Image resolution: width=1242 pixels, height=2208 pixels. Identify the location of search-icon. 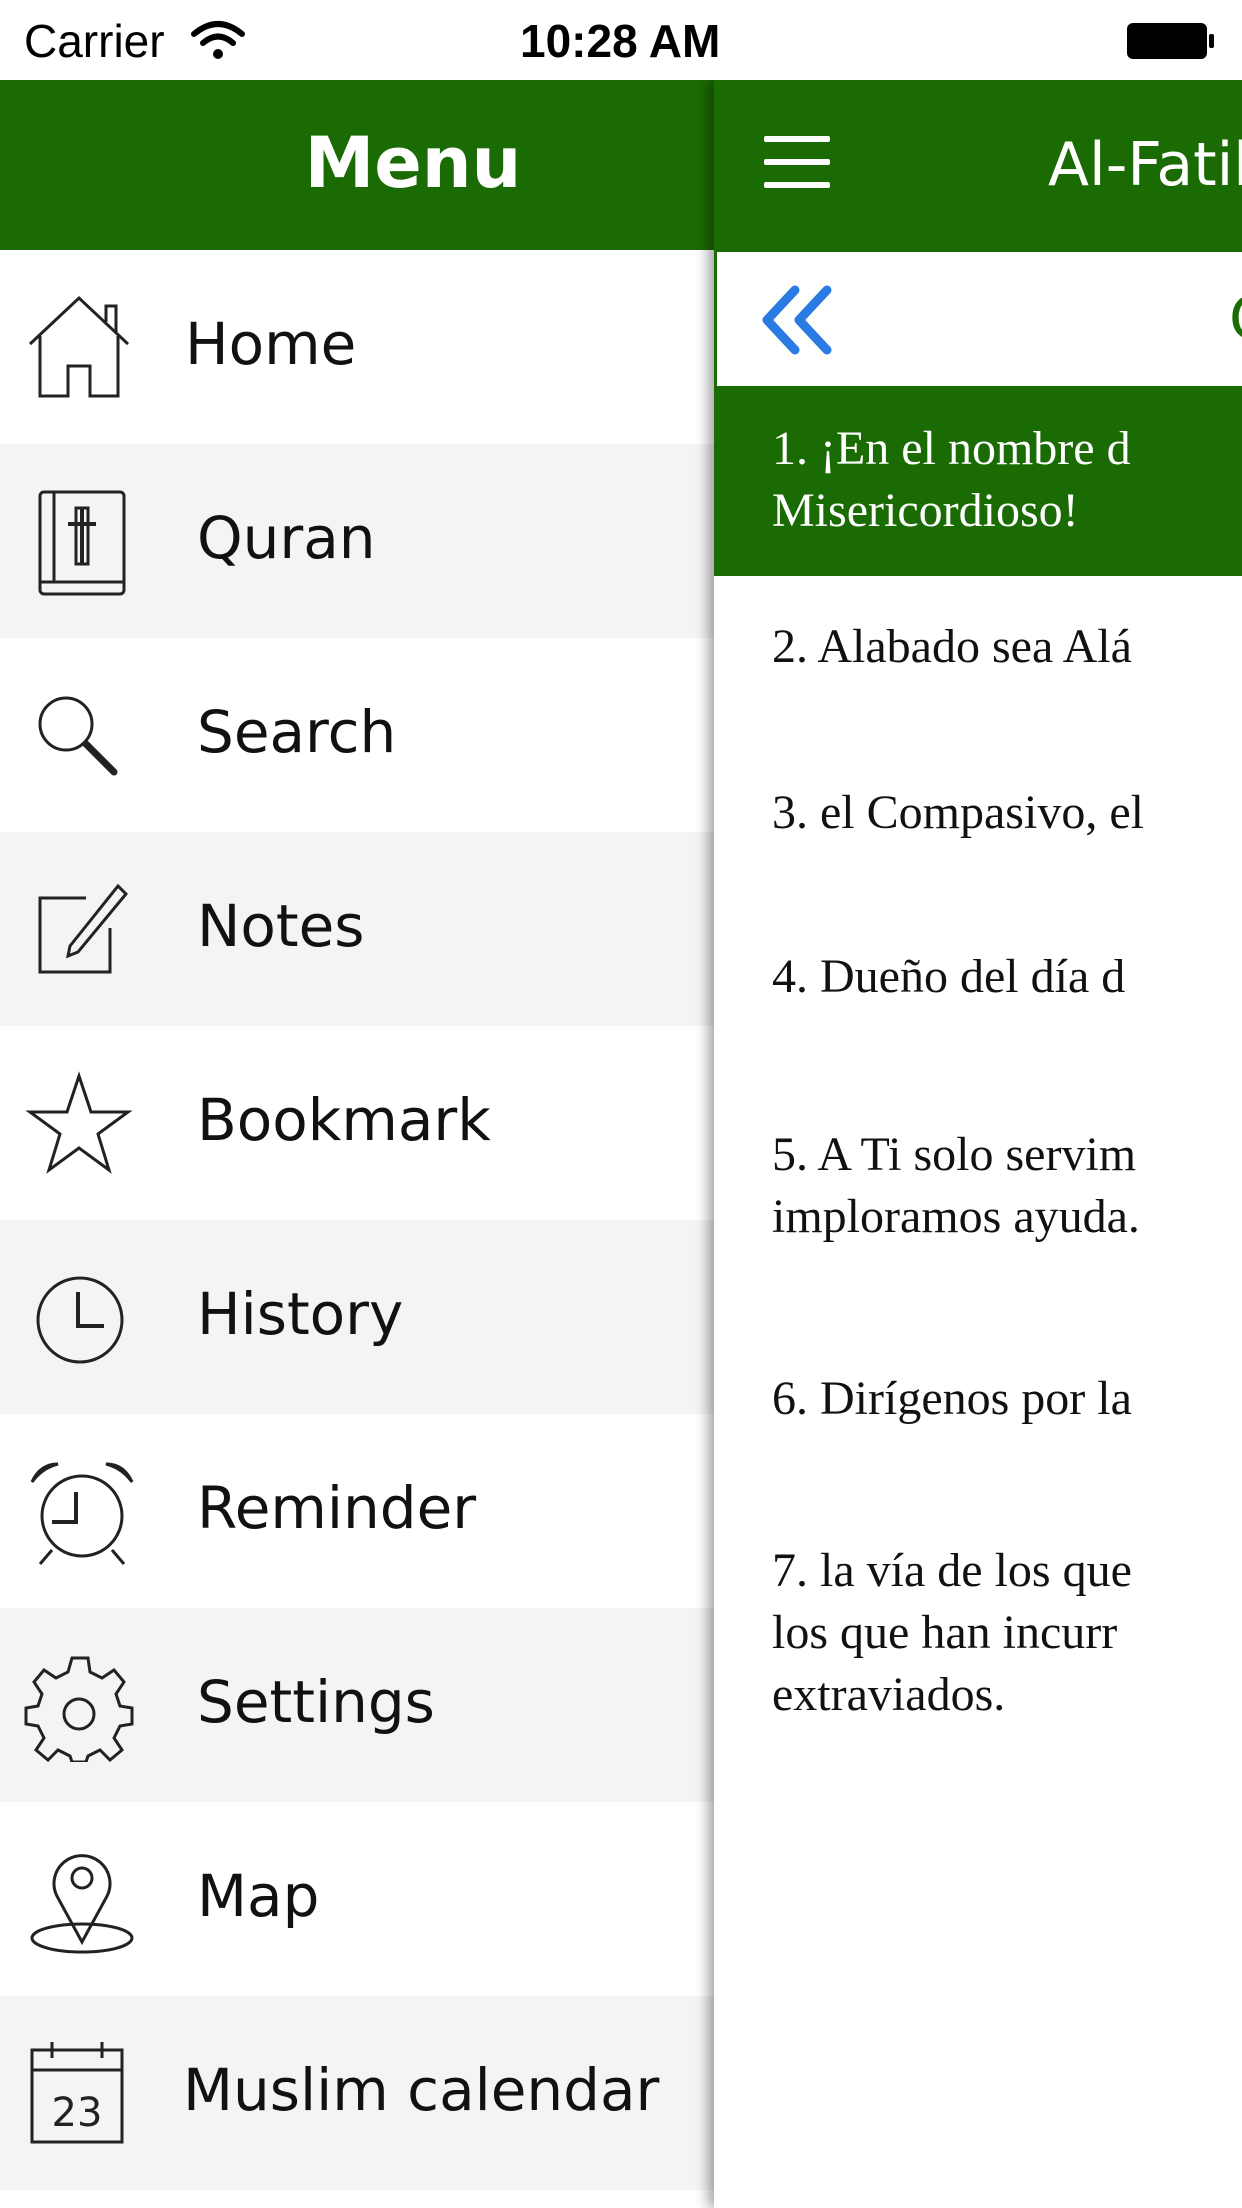
(78, 736).